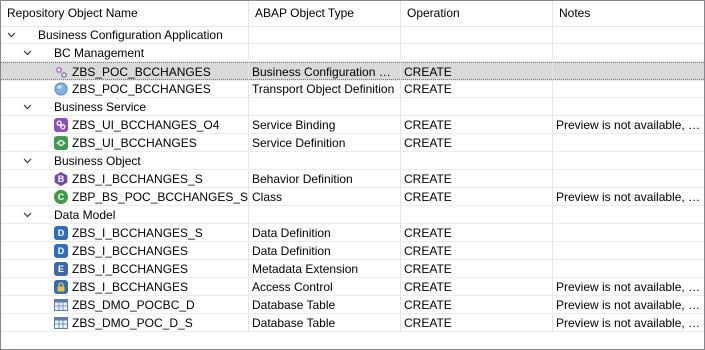 This screenshot has height=350, width=705. I want to click on class-icon: C, so click(61, 197).